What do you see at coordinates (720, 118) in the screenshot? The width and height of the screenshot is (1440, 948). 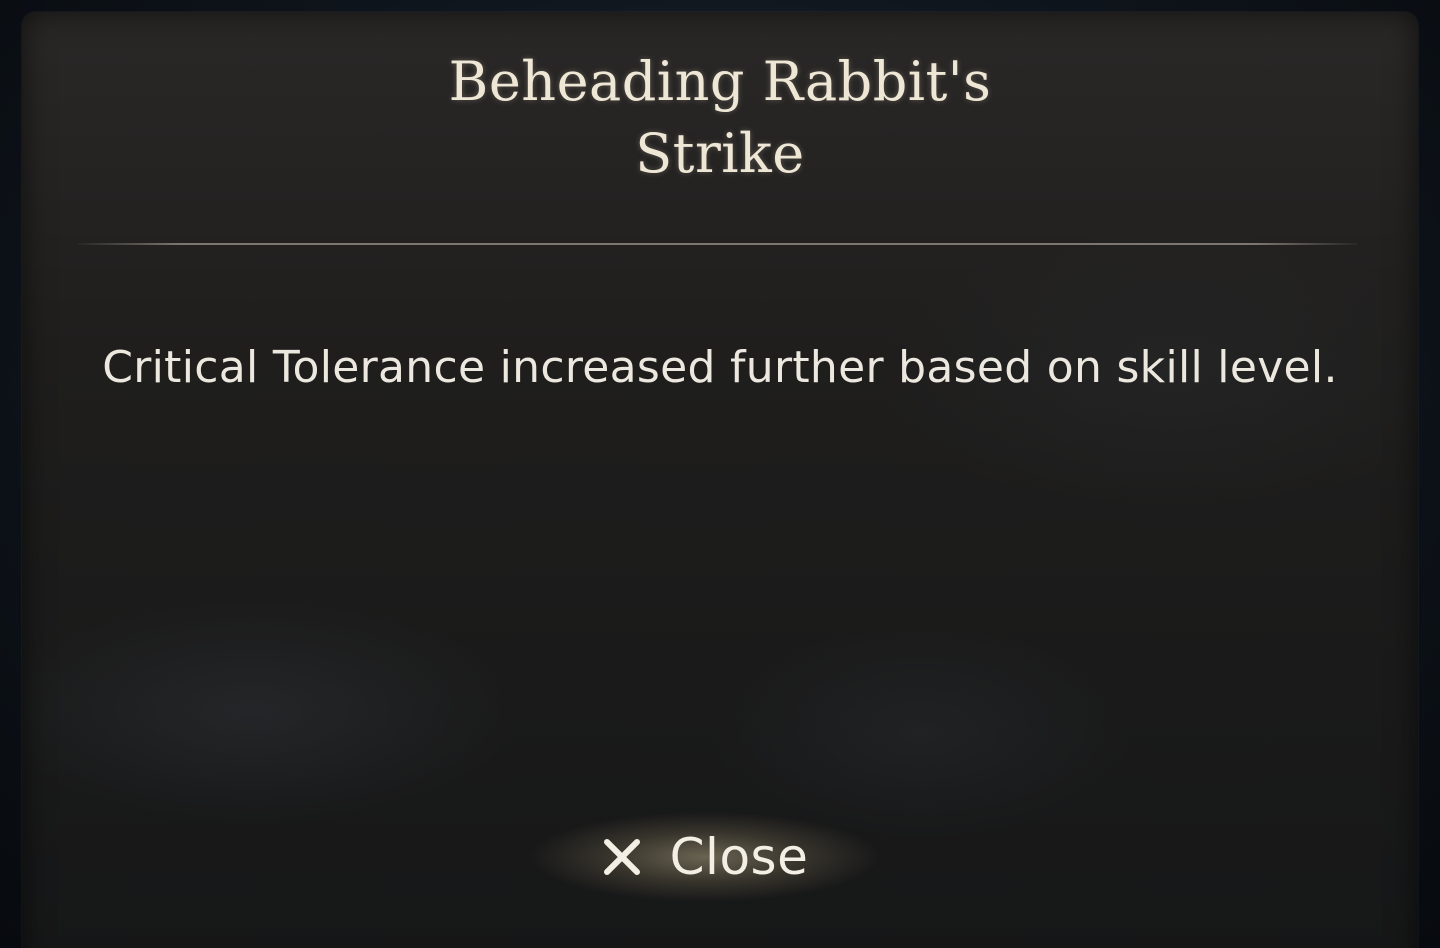 I see `dialog-title: Beheading Rabbit's Strike` at bounding box center [720, 118].